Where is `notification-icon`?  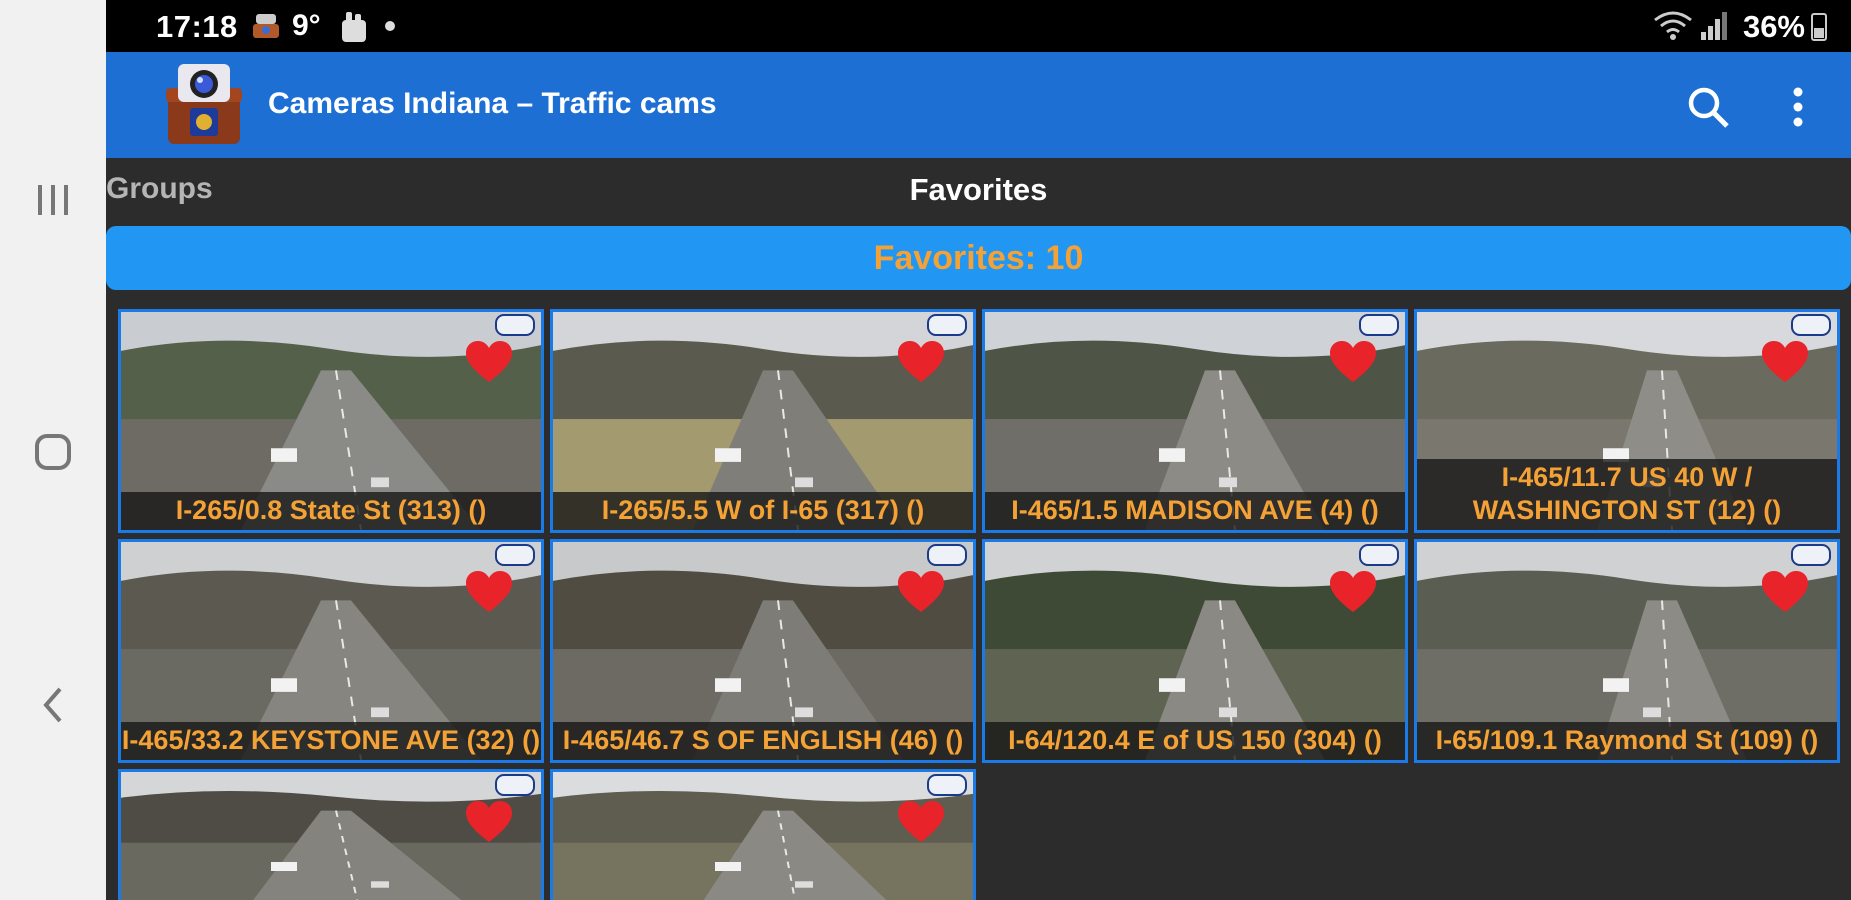
notification-icon is located at coordinates (266, 26).